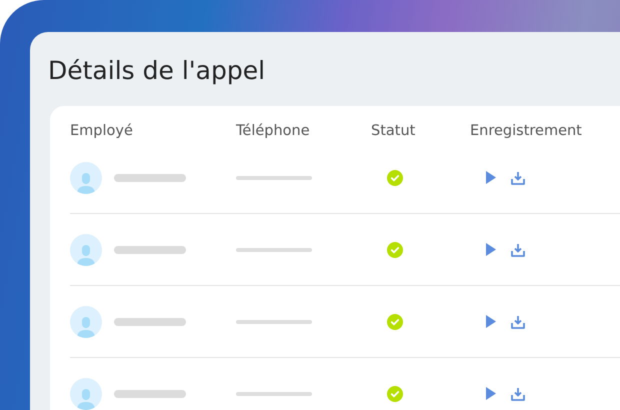  Describe the element at coordinates (273, 131) in the screenshot. I see `column-header: Téléphone` at that location.